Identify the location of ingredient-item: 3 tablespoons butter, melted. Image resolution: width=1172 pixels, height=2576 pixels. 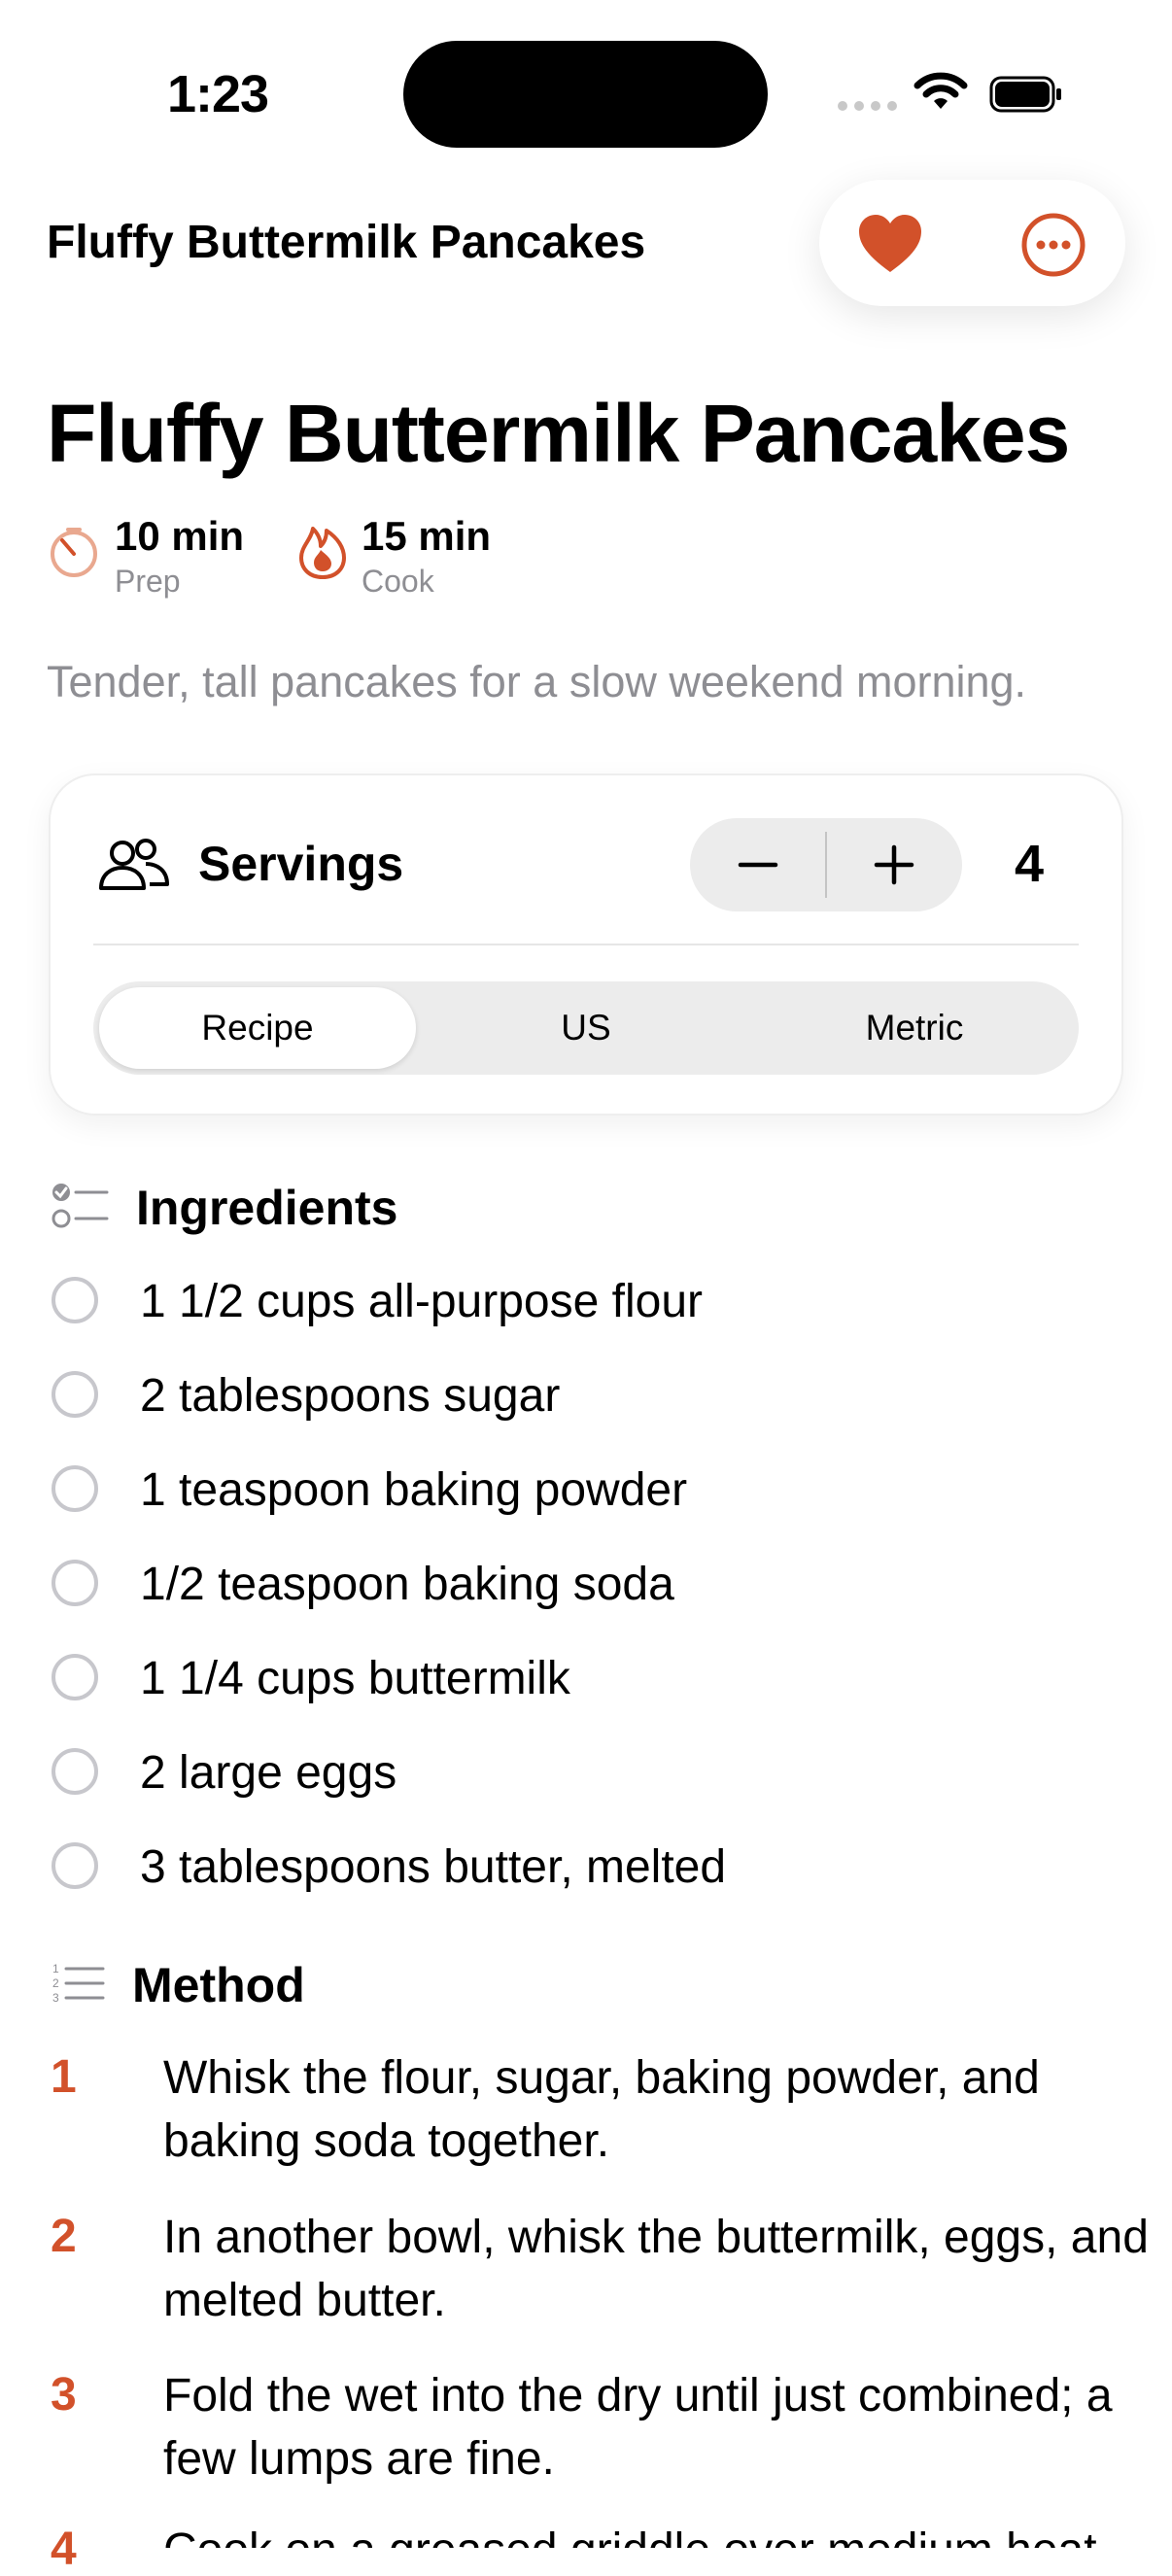
(434, 1867).